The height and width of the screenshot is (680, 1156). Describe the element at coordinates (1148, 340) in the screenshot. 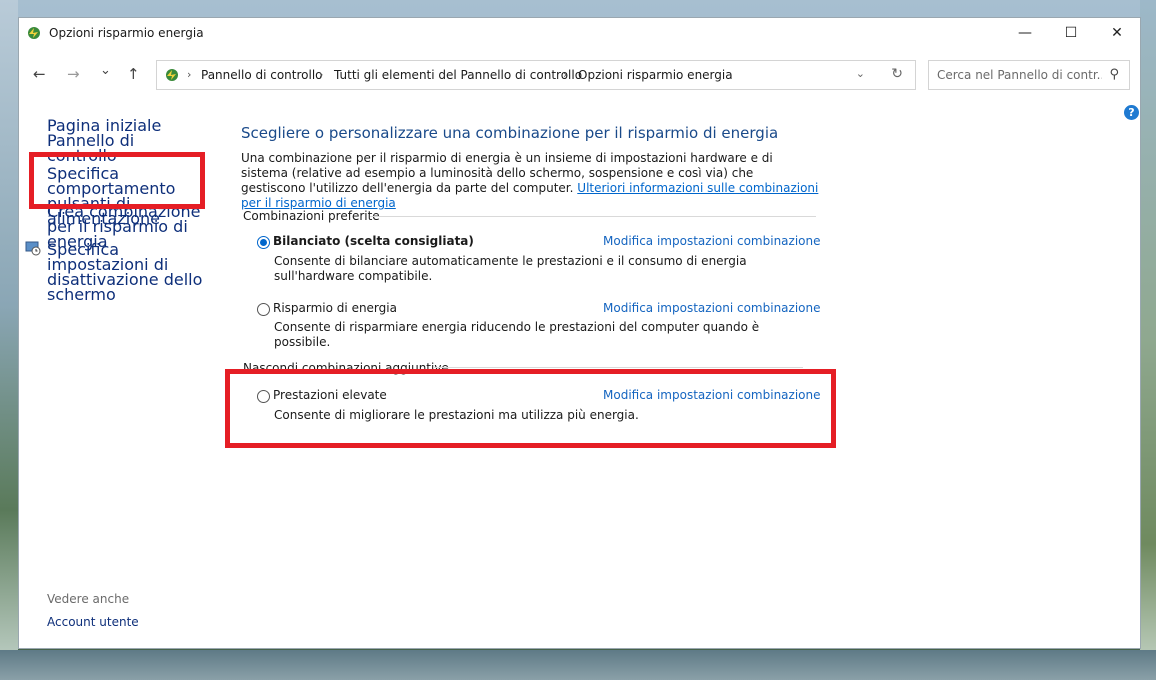

I see `desktop-background-right` at that location.